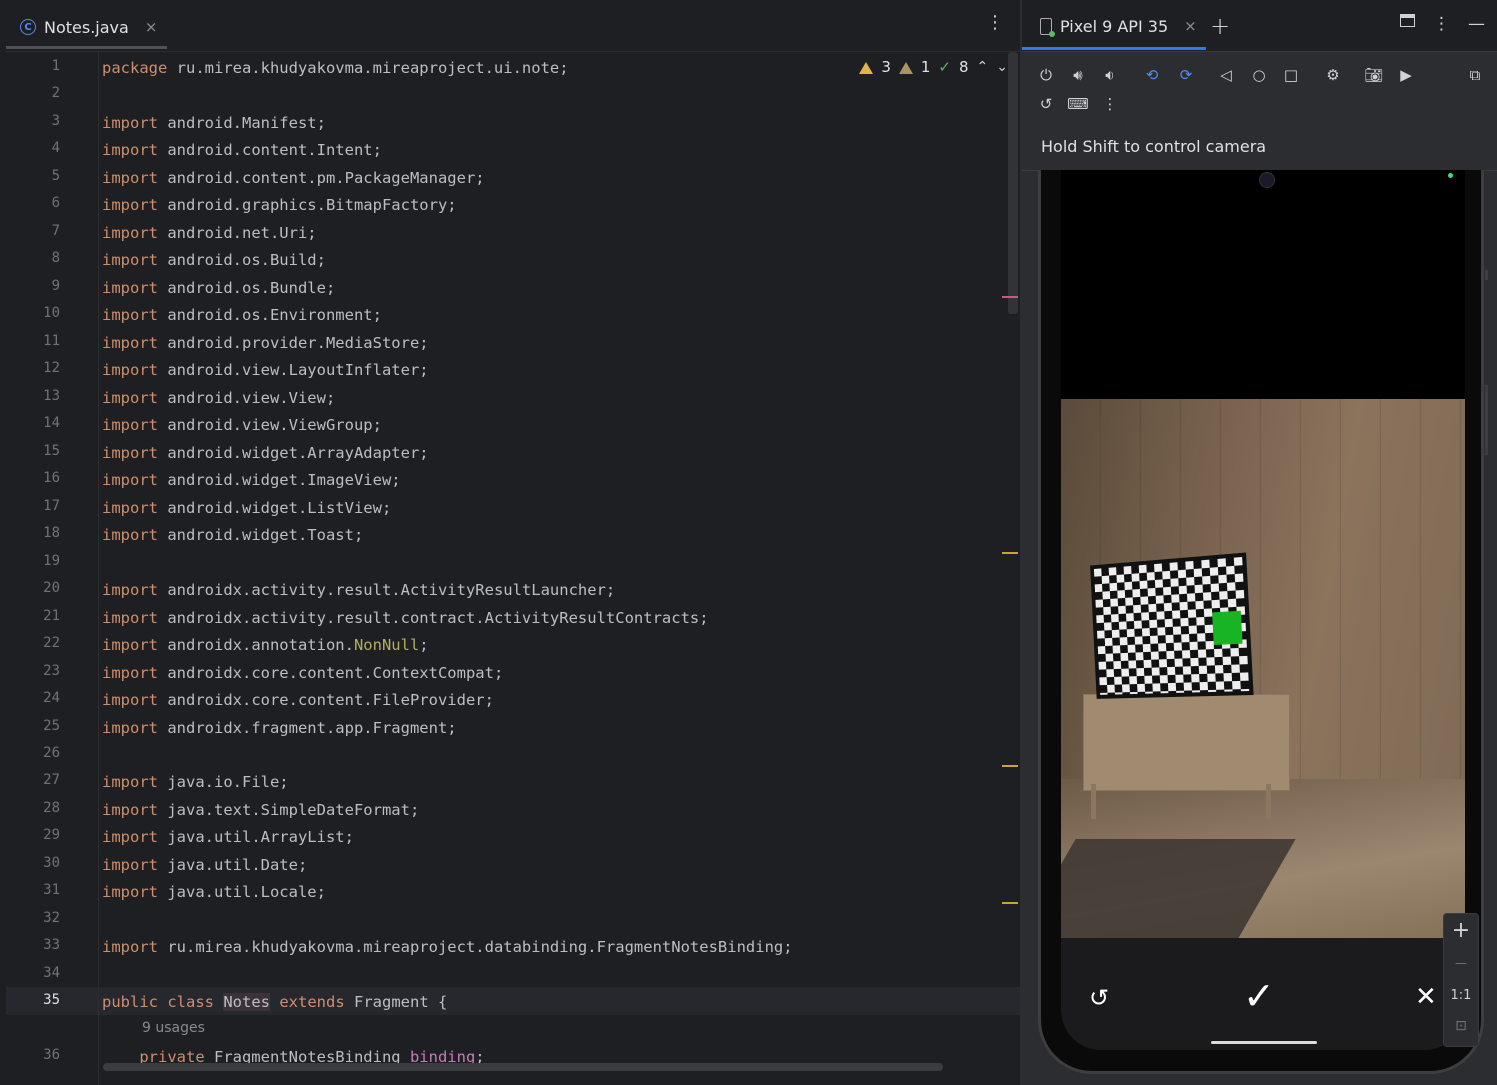 The width and height of the screenshot is (1497, 1085). Describe the element at coordinates (274, 1002) in the screenshot. I see `code-line: public class Notes extends Fragment {` at that location.